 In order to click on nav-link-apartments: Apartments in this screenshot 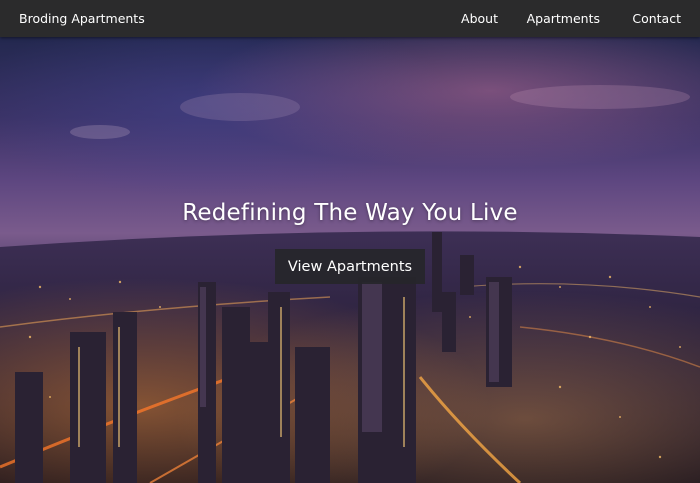, I will do `click(563, 18)`.